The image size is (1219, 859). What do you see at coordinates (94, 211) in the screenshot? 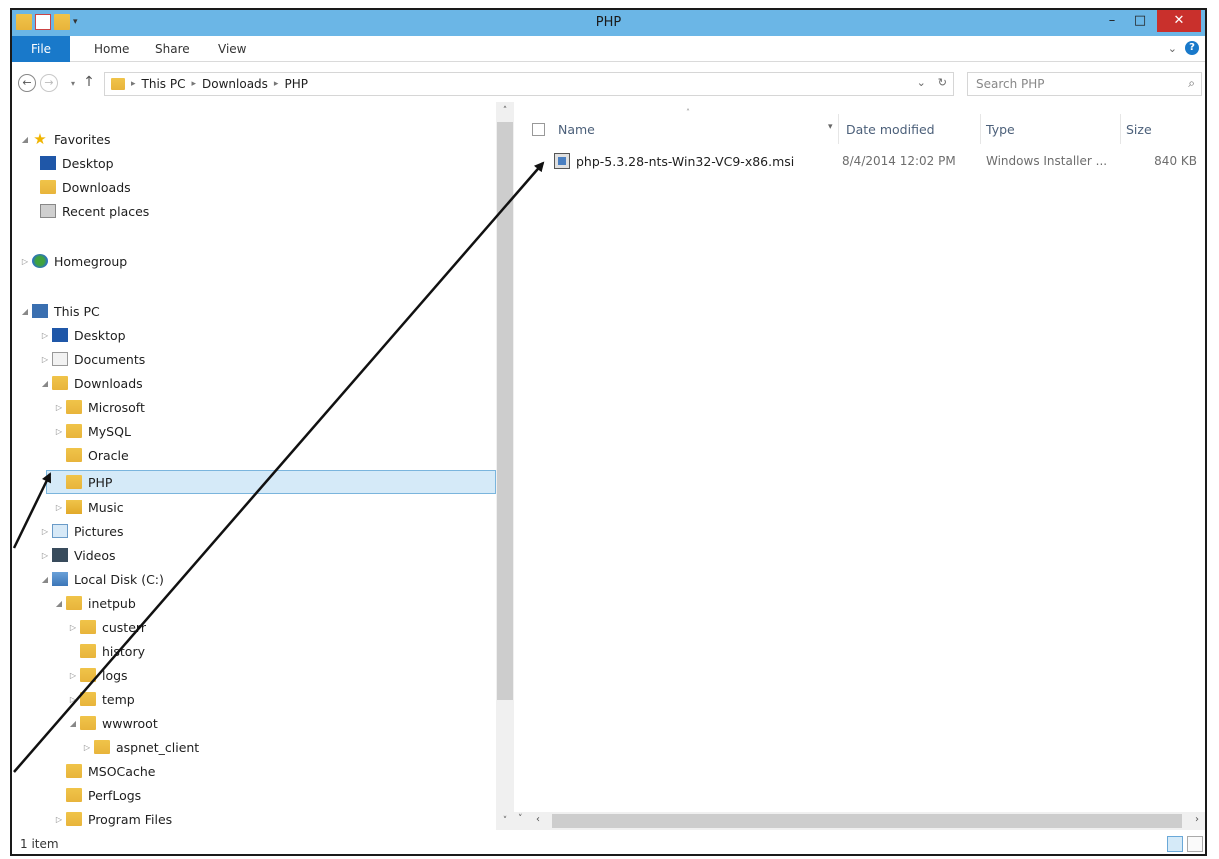
I see `tree-item-recent-places: Recent places` at bounding box center [94, 211].